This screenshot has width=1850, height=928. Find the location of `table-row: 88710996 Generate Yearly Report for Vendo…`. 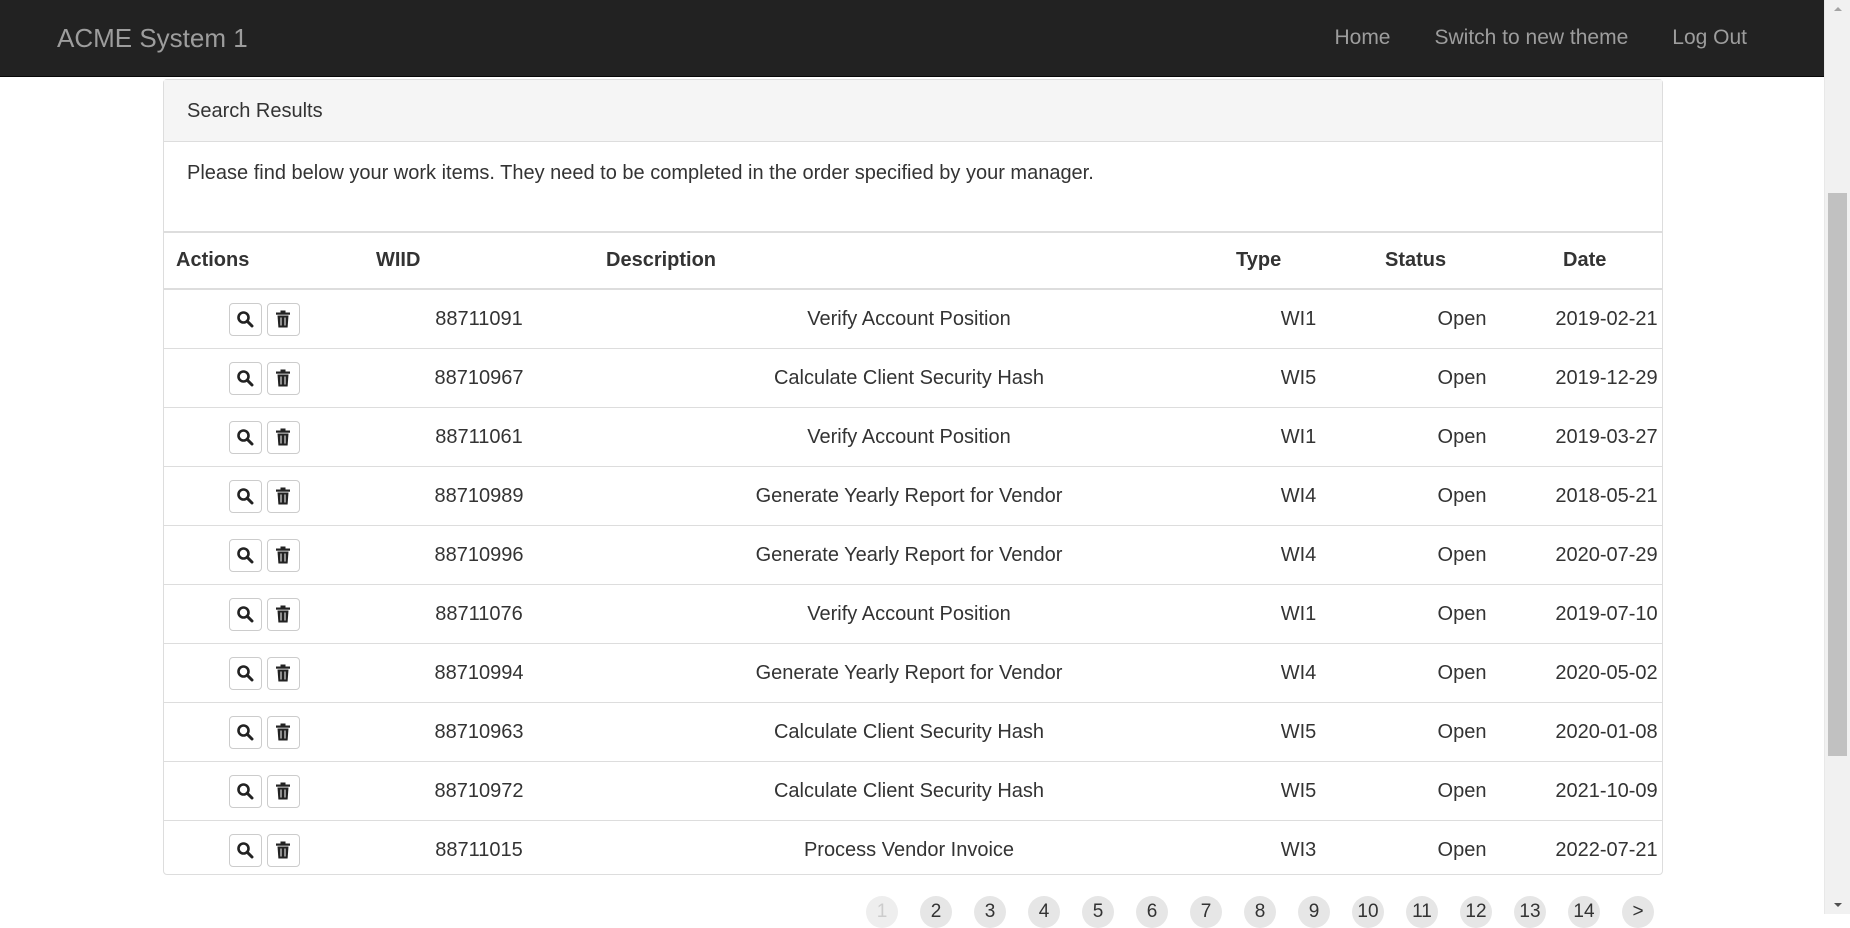

table-row: 88710996 Generate Yearly Report for Vendo… is located at coordinates (913, 555).